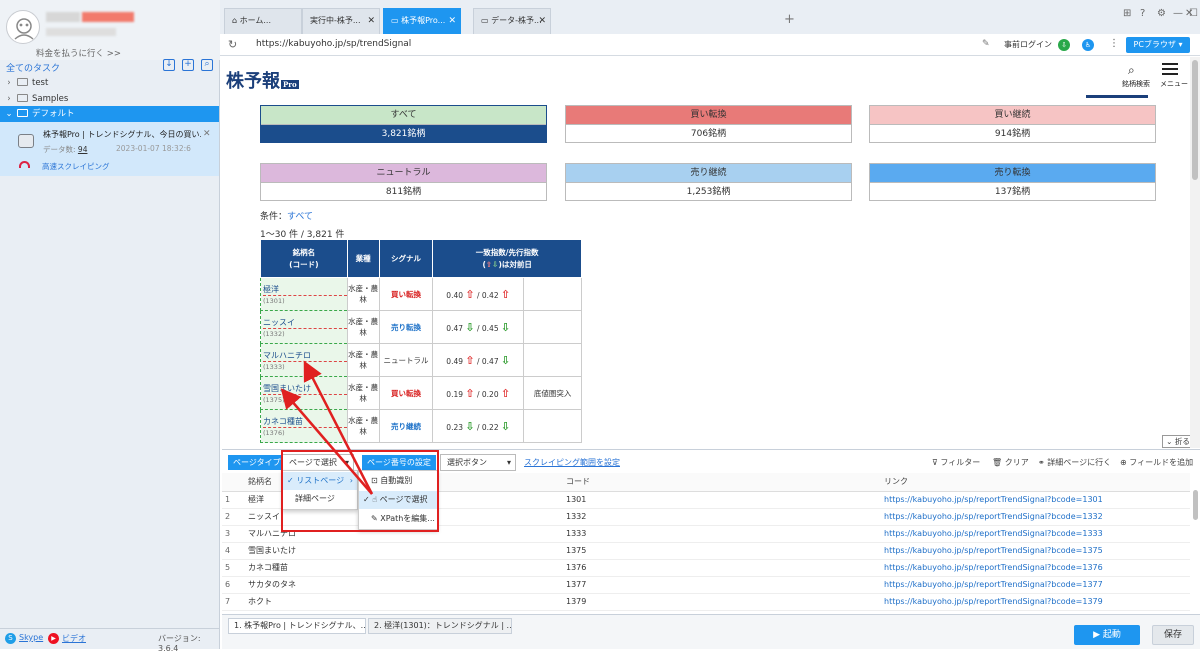  What do you see at coordinates (76, 166) in the screenshot?
I see `task-mode: 高速スクレイピング` at bounding box center [76, 166].